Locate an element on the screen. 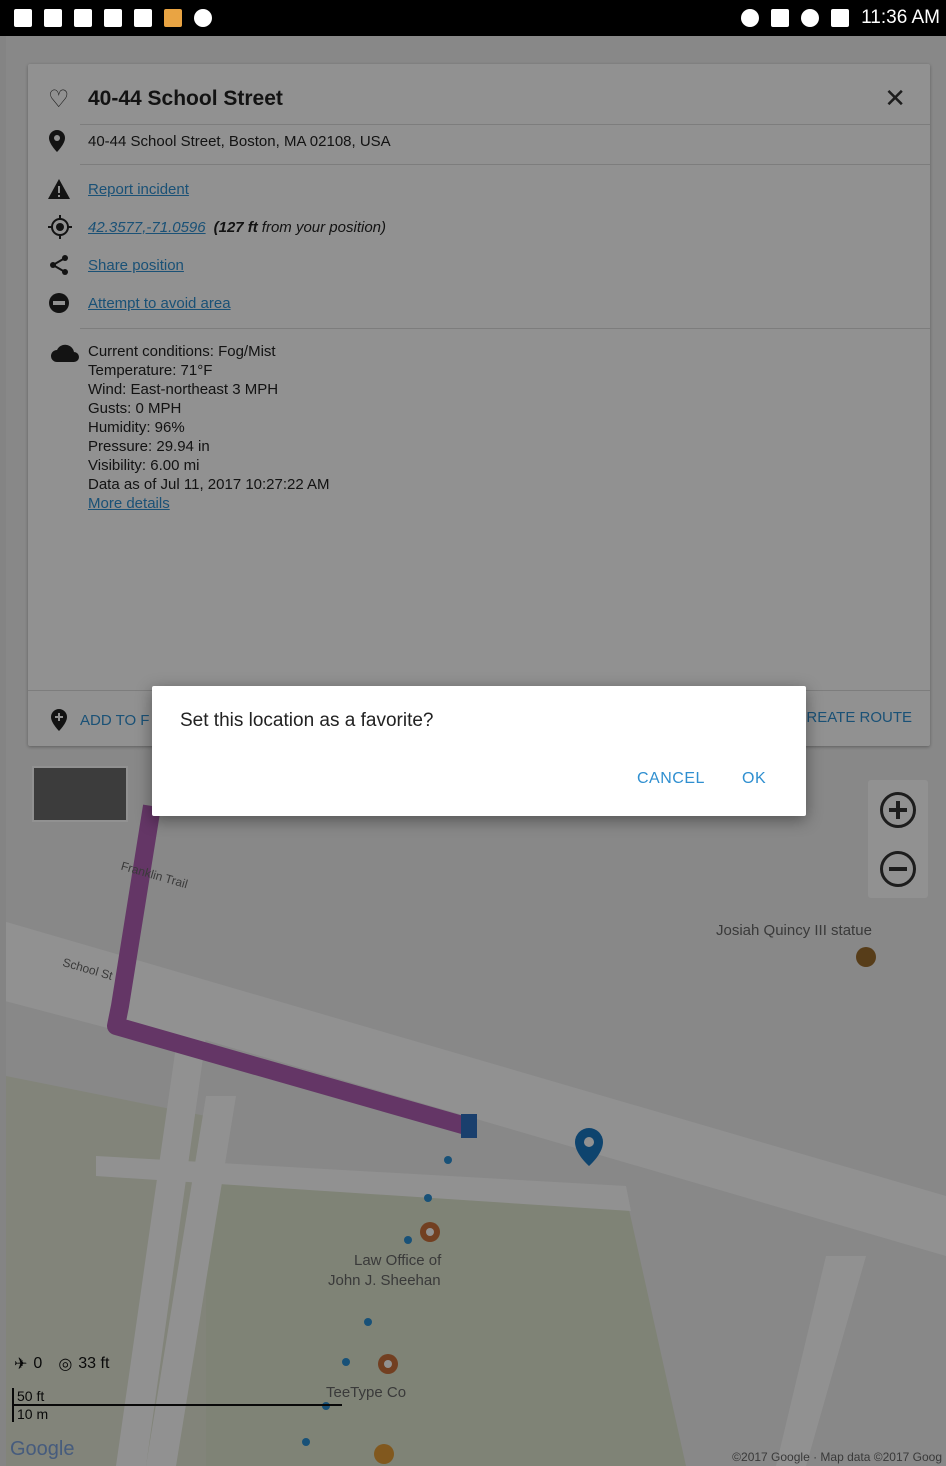 The width and height of the screenshot is (946, 1466). wrench-icon is located at coordinates (113, 18).